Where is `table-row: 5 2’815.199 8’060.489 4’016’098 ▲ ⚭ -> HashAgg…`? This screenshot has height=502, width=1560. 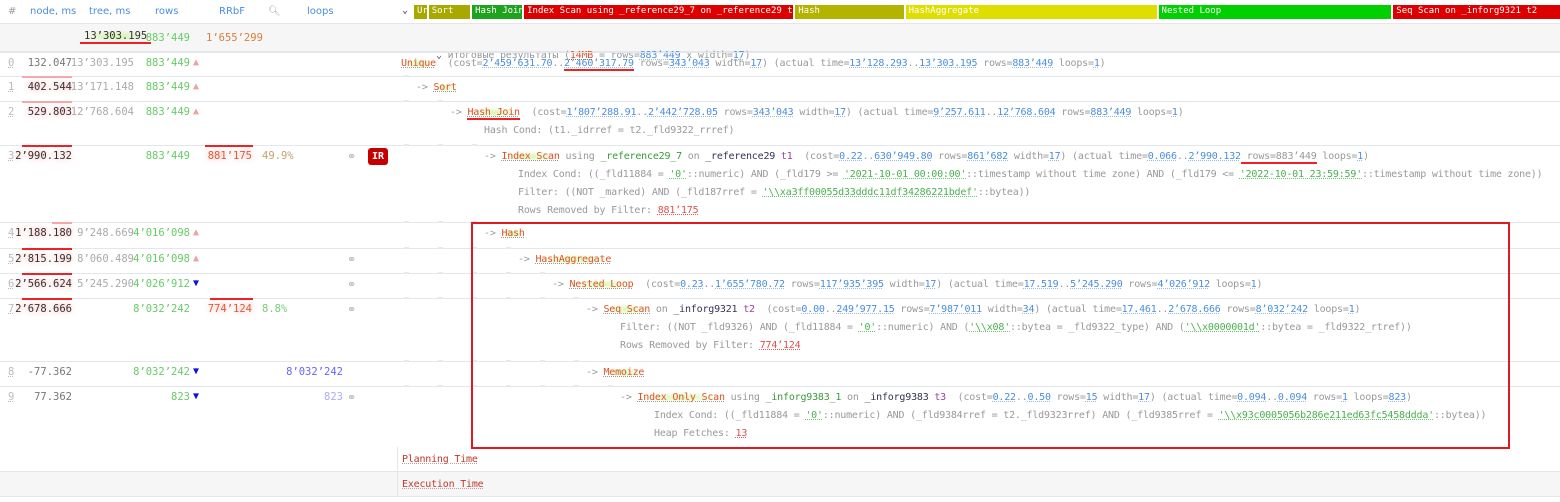
table-row: 5 2’815.199 8’060.489 4’016’098 ▲ ⚭ -> HashAgg… is located at coordinates (780, 256).